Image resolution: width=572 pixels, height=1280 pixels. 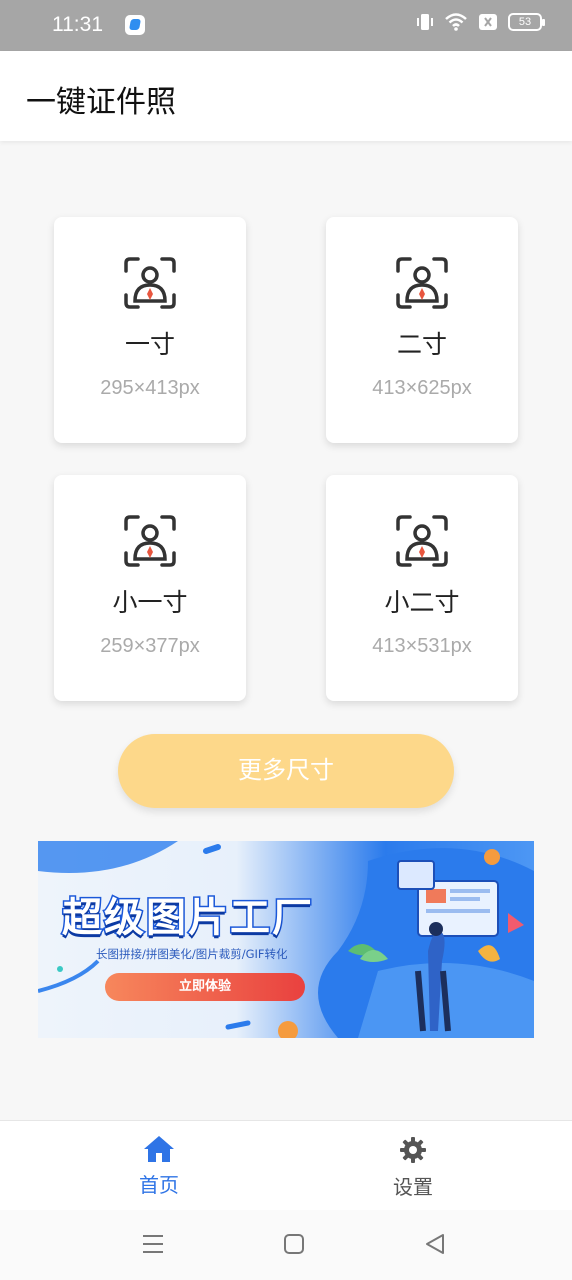 I want to click on sim-blocked-icon, so click(x=488, y=22).